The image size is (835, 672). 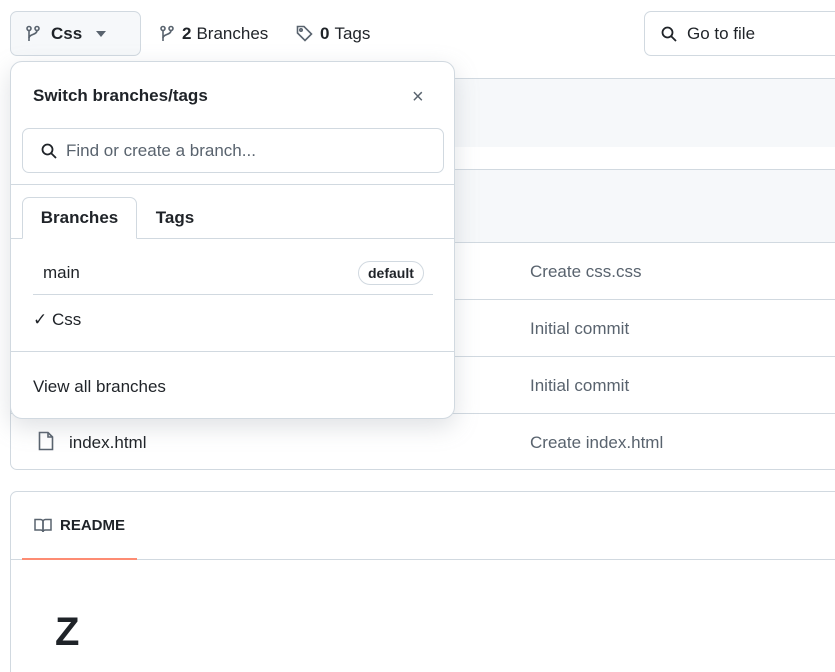 I want to click on branch-item-css: ✓ Css, so click(x=57, y=320).